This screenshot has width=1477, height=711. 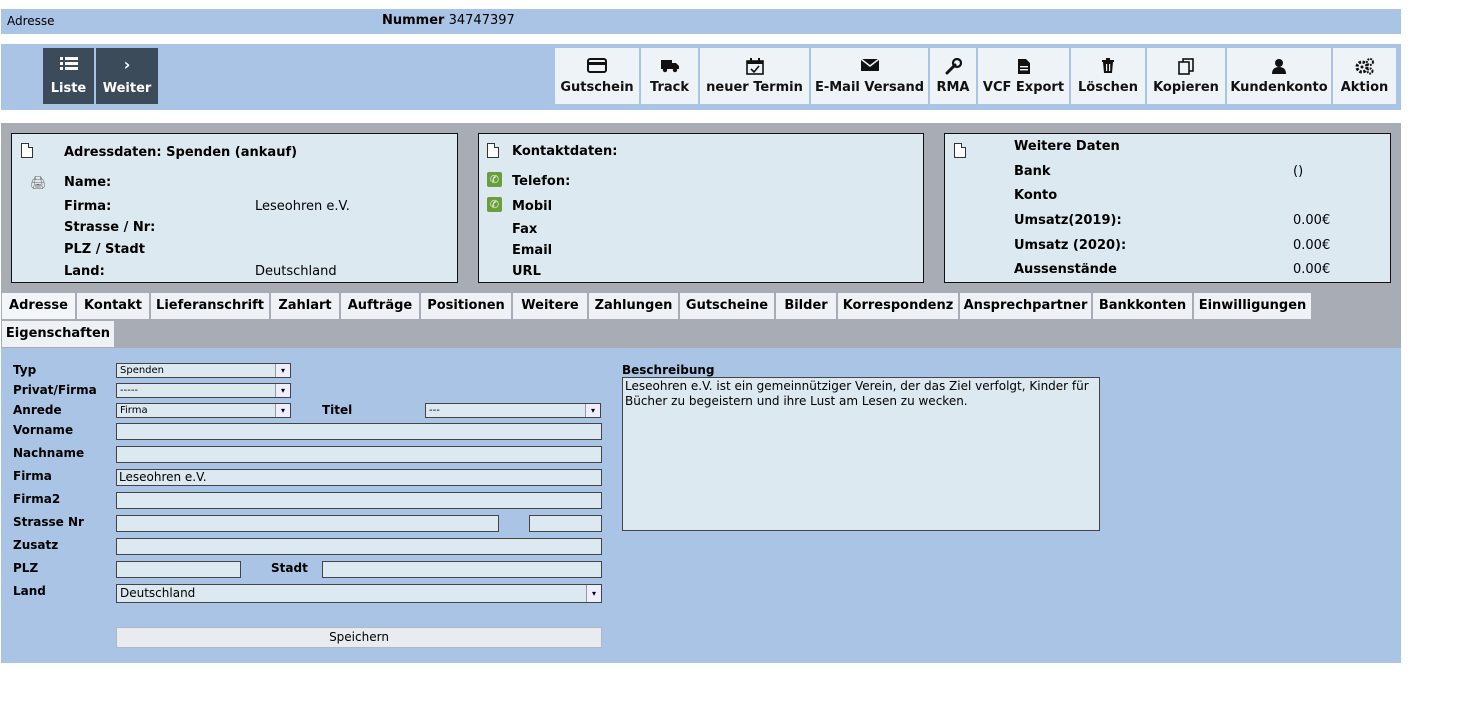 What do you see at coordinates (113, 306) in the screenshot?
I see `tab-kontakt: Kontakt` at bounding box center [113, 306].